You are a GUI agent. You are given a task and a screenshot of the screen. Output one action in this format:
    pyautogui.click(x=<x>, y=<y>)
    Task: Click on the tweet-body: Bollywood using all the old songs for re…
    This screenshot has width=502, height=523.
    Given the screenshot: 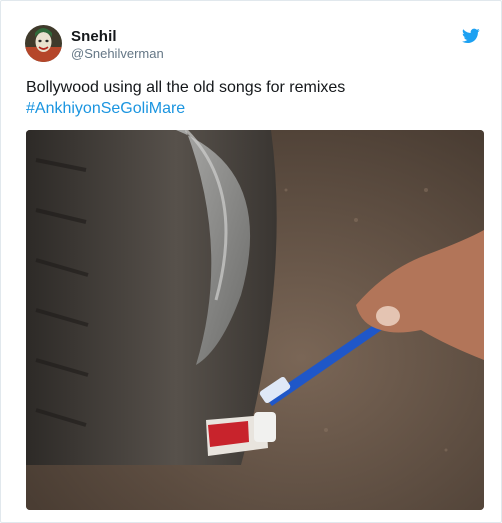 What is the action you would take?
    pyautogui.click(x=186, y=87)
    